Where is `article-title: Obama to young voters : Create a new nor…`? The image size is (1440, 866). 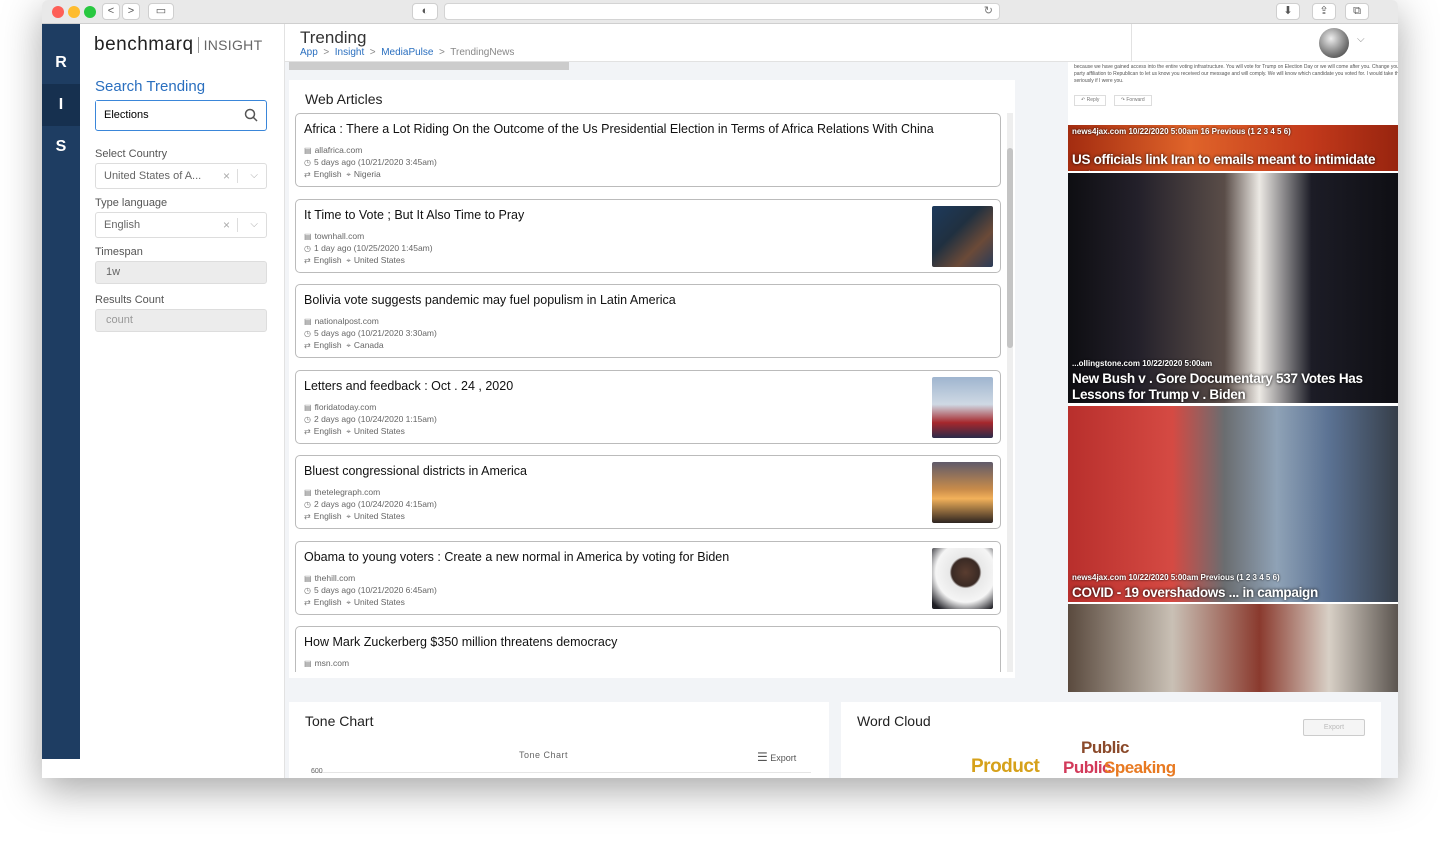
article-title: Obama to young voters : Create a new nor… is located at coordinates (516, 557).